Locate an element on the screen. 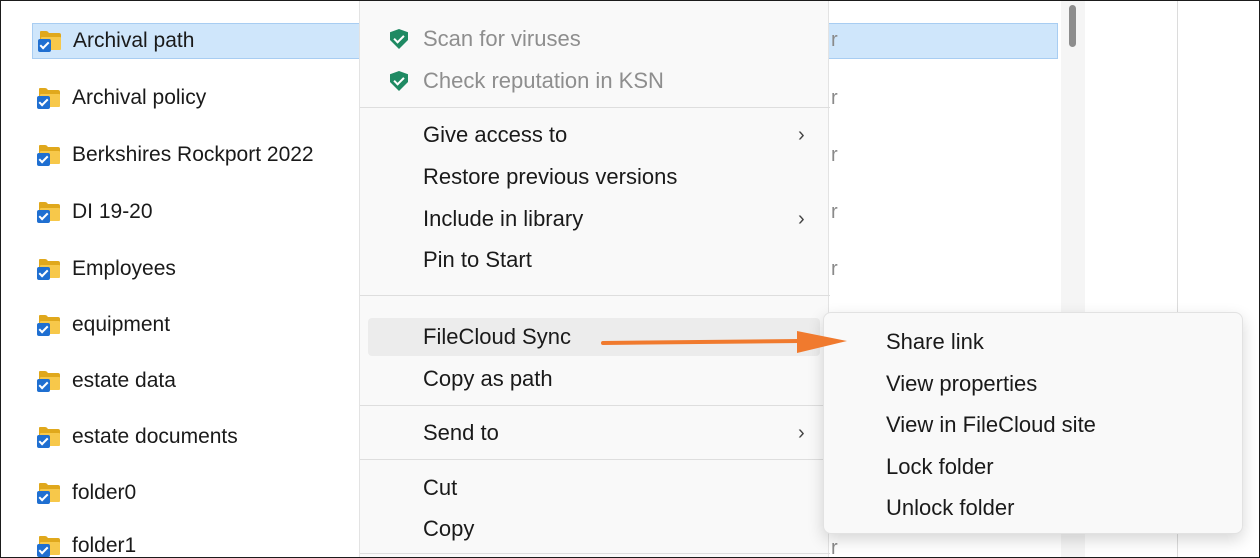  menu-item-label: Cut is located at coordinates (440, 487).